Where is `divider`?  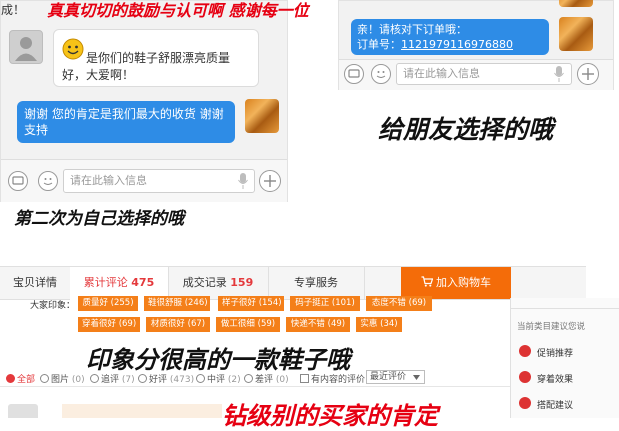
divider is located at coordinates (255, 386).